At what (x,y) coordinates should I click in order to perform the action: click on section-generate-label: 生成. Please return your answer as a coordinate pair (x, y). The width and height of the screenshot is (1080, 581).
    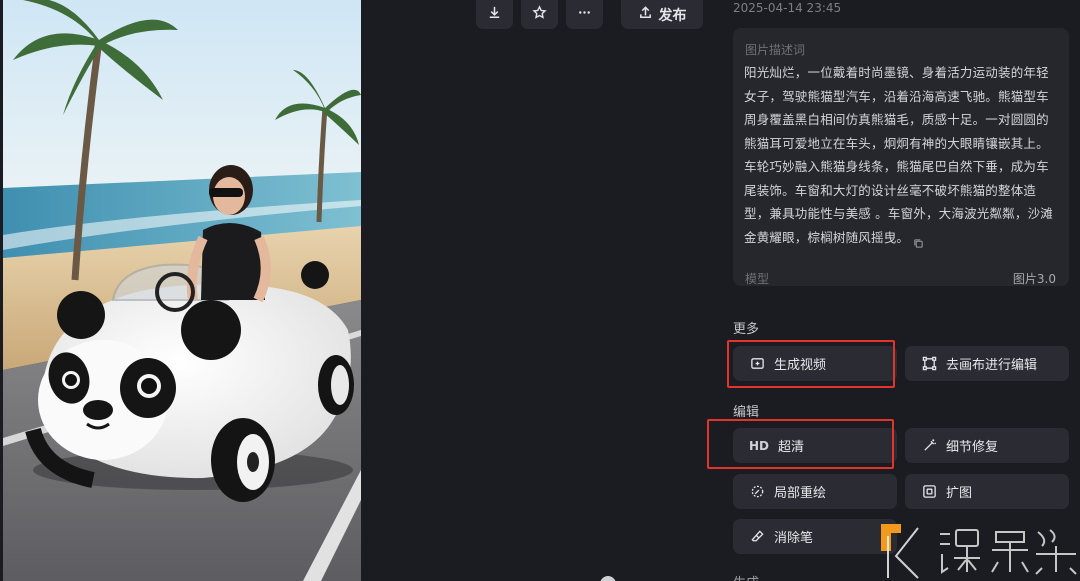
    Looking at the image, I should click on (746, 576).